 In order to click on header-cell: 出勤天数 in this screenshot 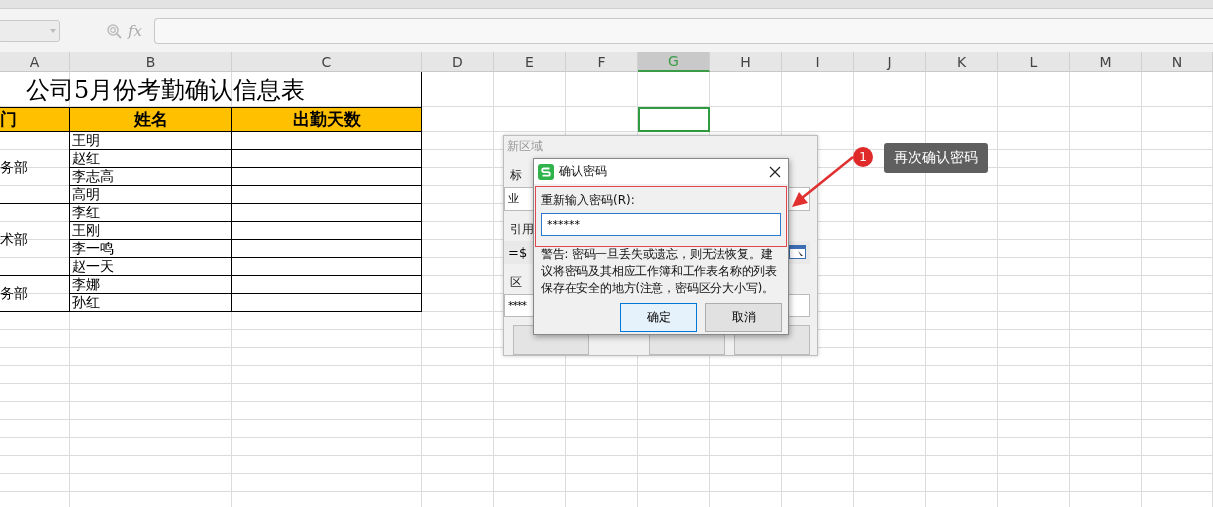, I will do `click(327, 119)`.